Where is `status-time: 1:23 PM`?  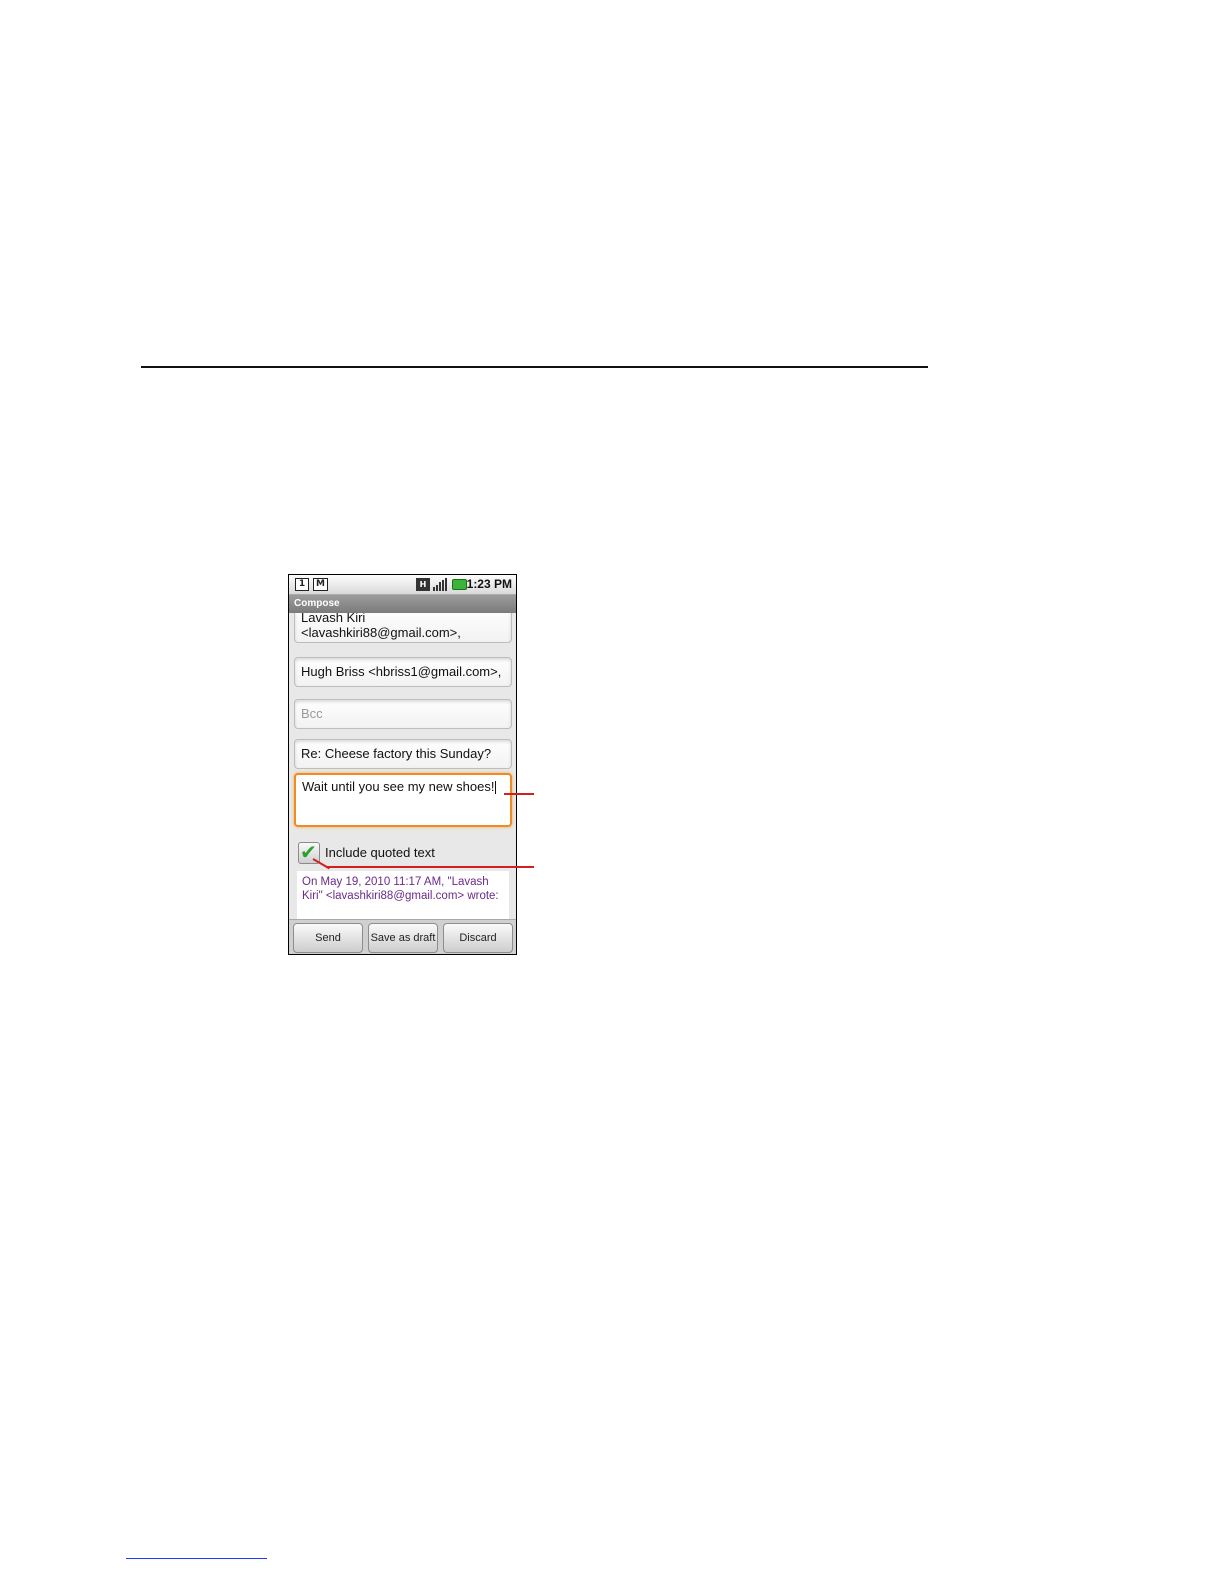
status-time: 1:23 PM is located at coordinates (489, 584).